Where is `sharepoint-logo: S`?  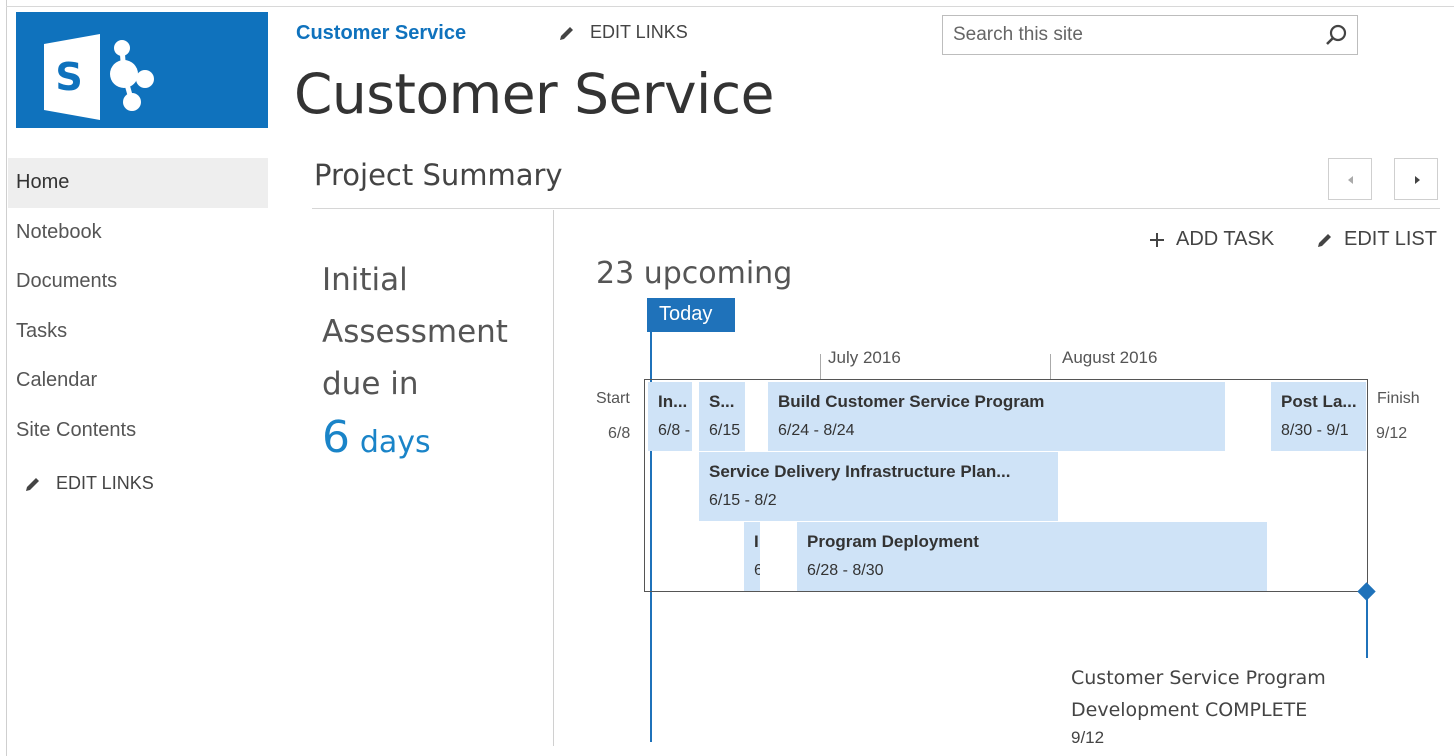
sharepoint-logo: S is located at coordinates (142, 70).